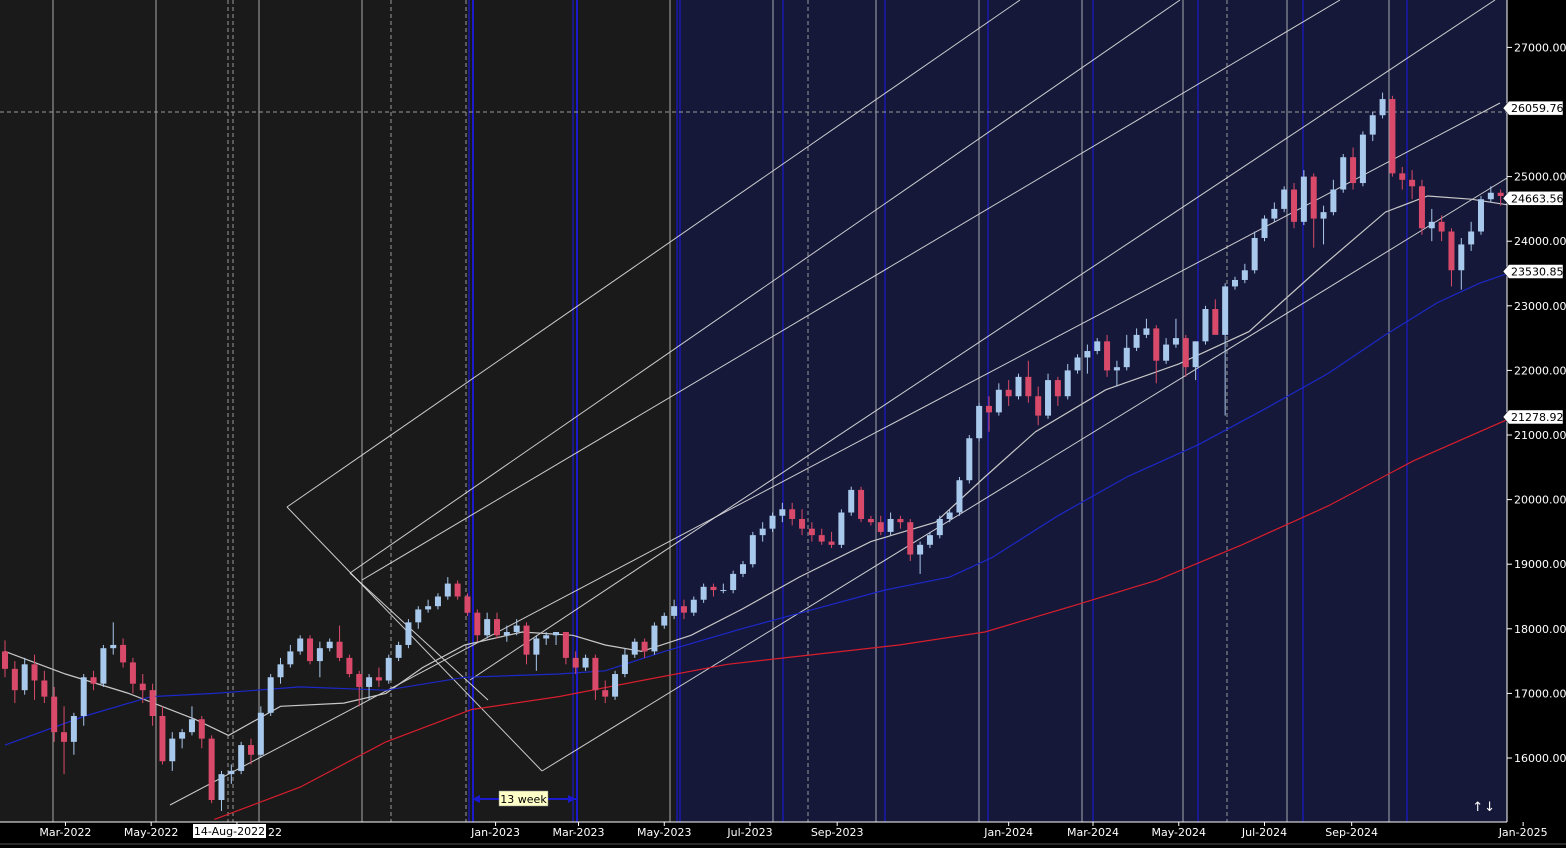  Describe the element at coordinates (837, 832) in the screenshot. I see `x-axis-tick-label: Sep-2023` at that location.